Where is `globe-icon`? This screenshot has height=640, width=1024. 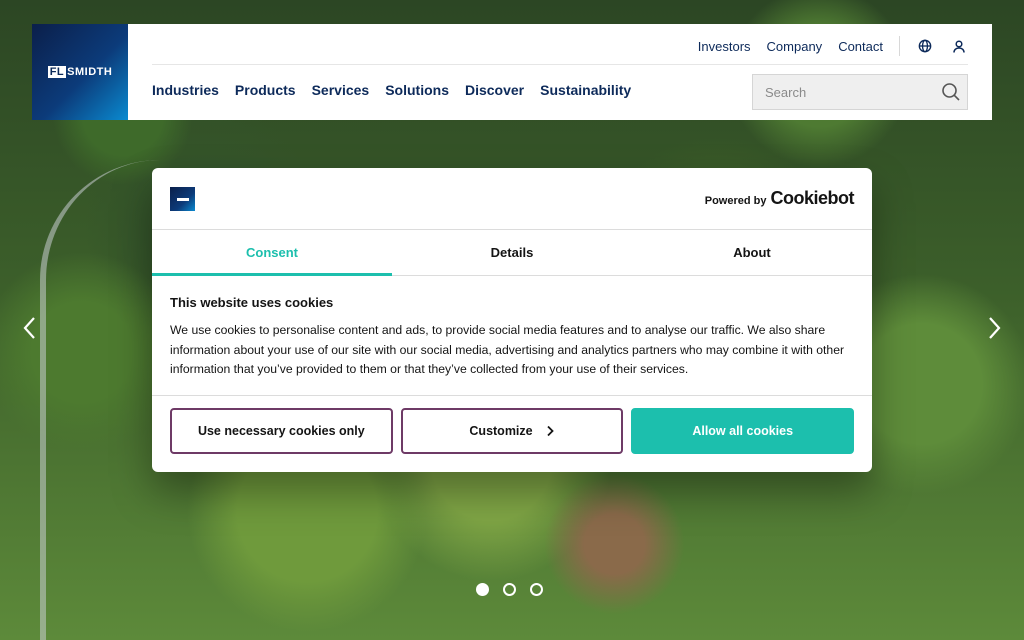
globe-icon is located at coordinates (925, 46).